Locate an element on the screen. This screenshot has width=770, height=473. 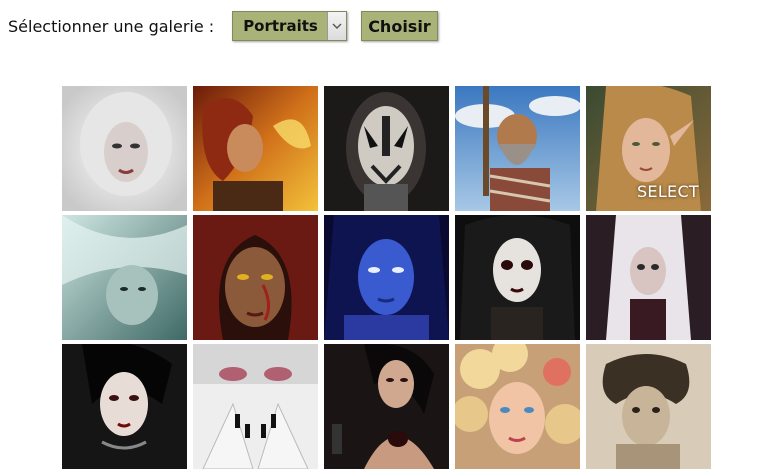
chevron-down-icon is located at coordinates (337, 26).